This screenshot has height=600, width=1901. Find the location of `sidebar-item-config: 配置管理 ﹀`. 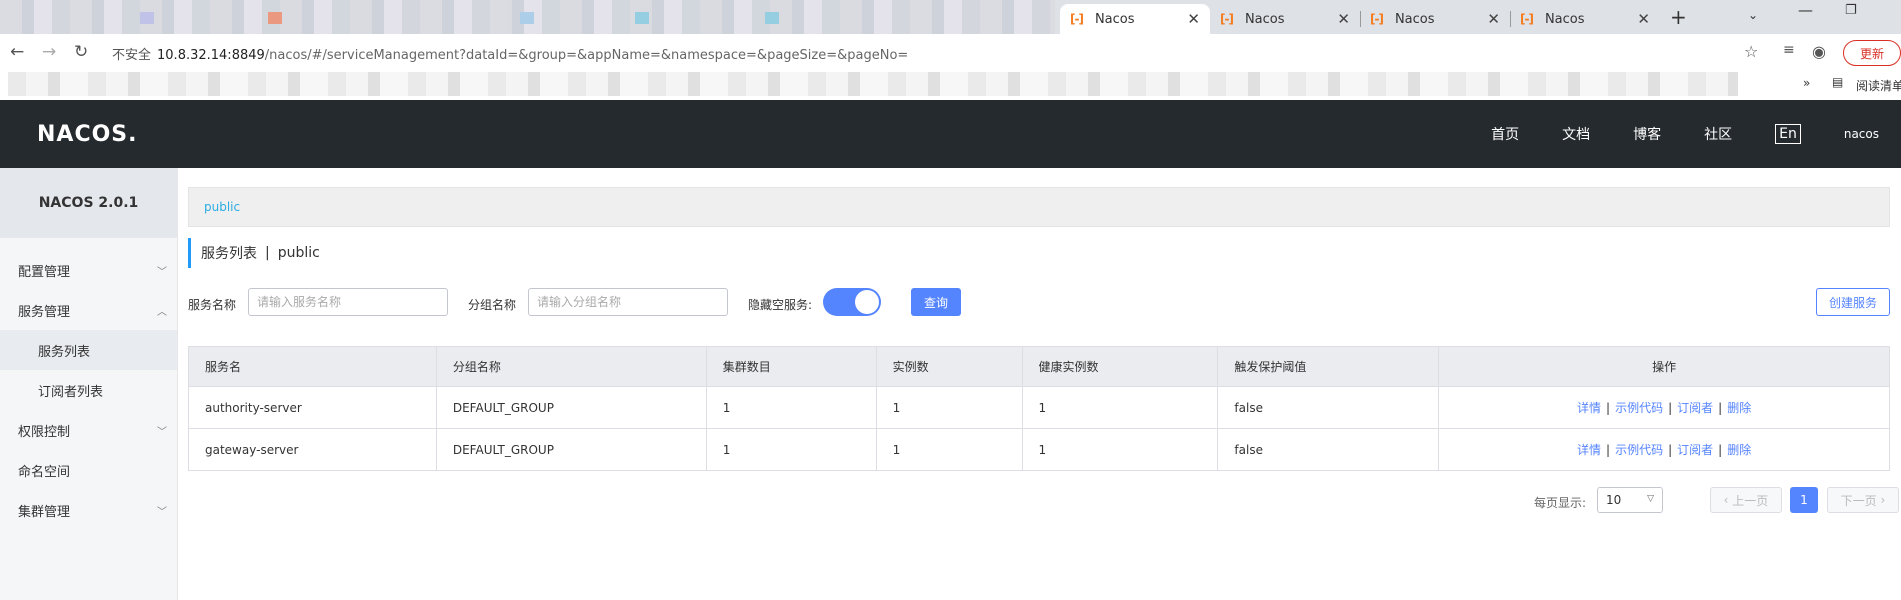

sidebar-item-config: 配置管理 ﹀ is located at coordinates (88, 270).